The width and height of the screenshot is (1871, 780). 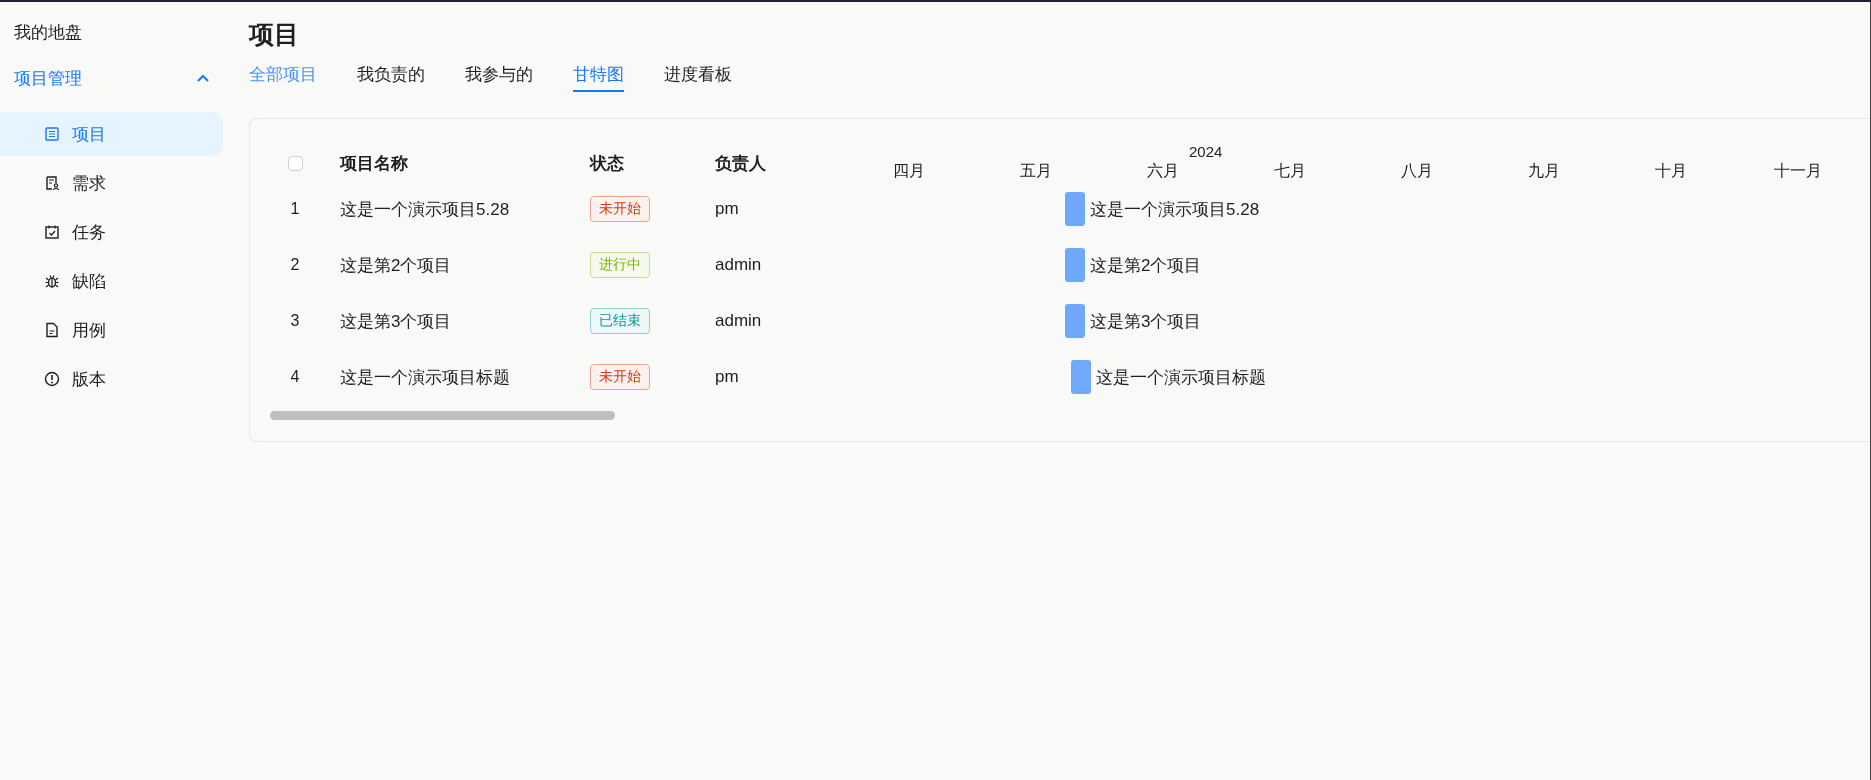 What do you see at coordinates (396, 265) in the screenshot?
I see `table-cell: 这是第2个项目` at bounding box center [396, 265].